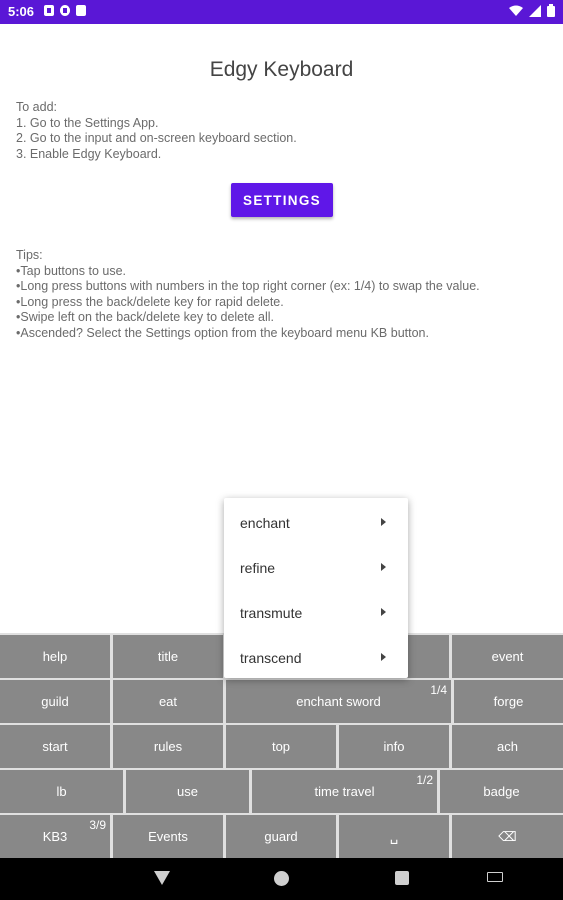  What do you see at coordinates (81, 10) in the screenshot?
I see `sd-card-icon` at bounding box center [81, 10].